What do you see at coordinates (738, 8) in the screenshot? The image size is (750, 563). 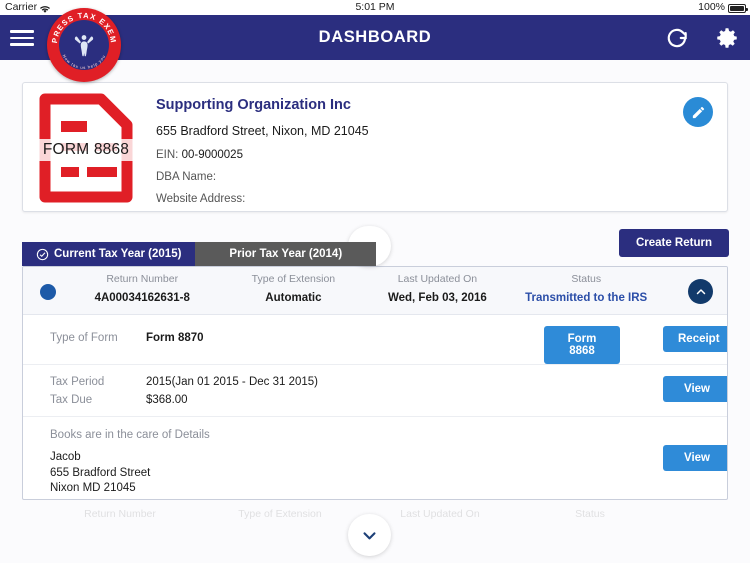 I see `battery-full-icon` at bounding box center [738, 8].